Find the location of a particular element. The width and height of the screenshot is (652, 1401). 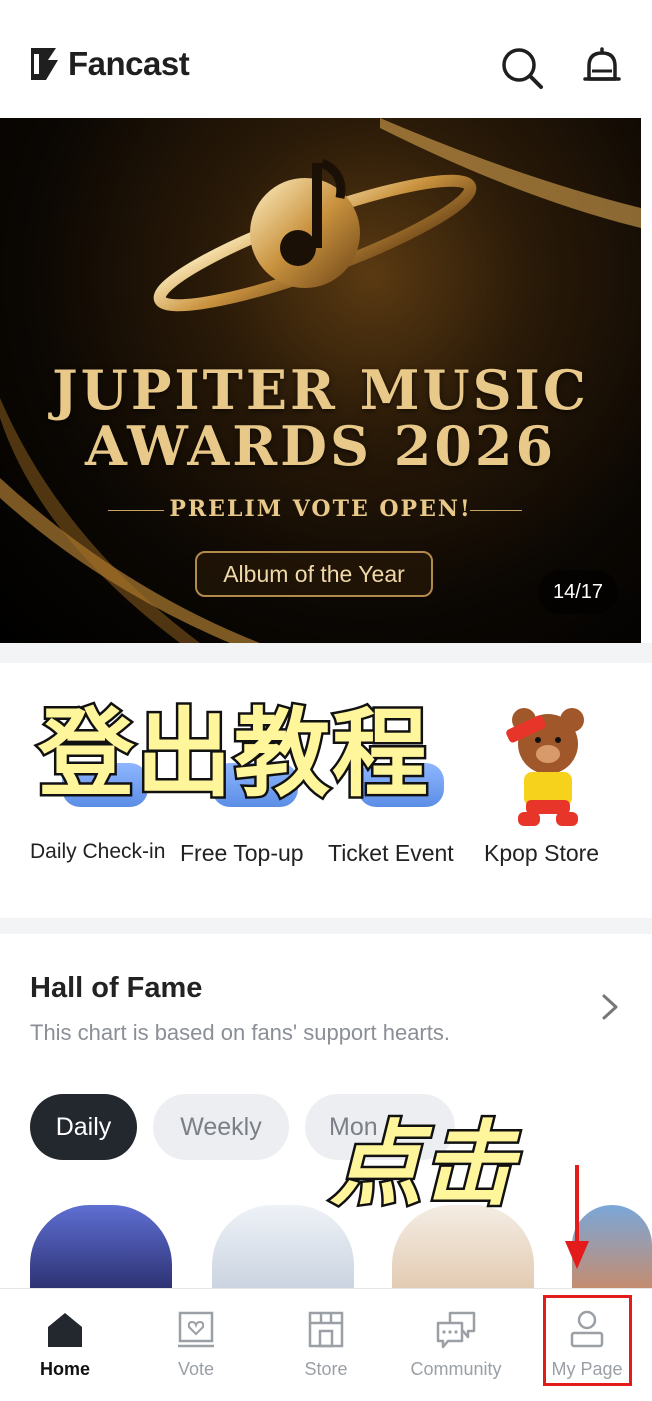

banner-title-line2: AWARDS 2026 is located at coordinates (320, 446).